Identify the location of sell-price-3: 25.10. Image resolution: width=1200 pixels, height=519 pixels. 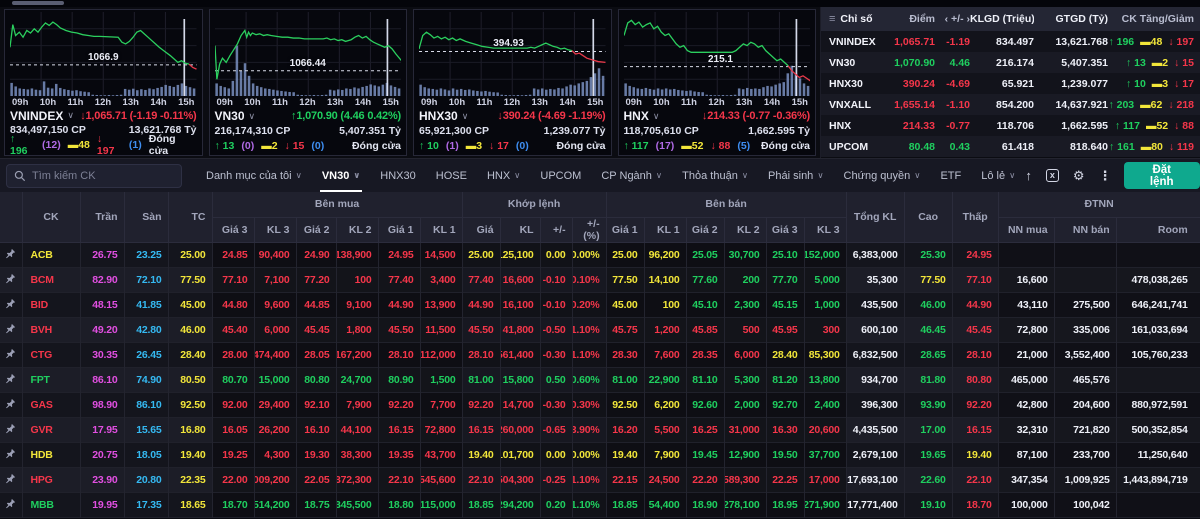
(785, 254).